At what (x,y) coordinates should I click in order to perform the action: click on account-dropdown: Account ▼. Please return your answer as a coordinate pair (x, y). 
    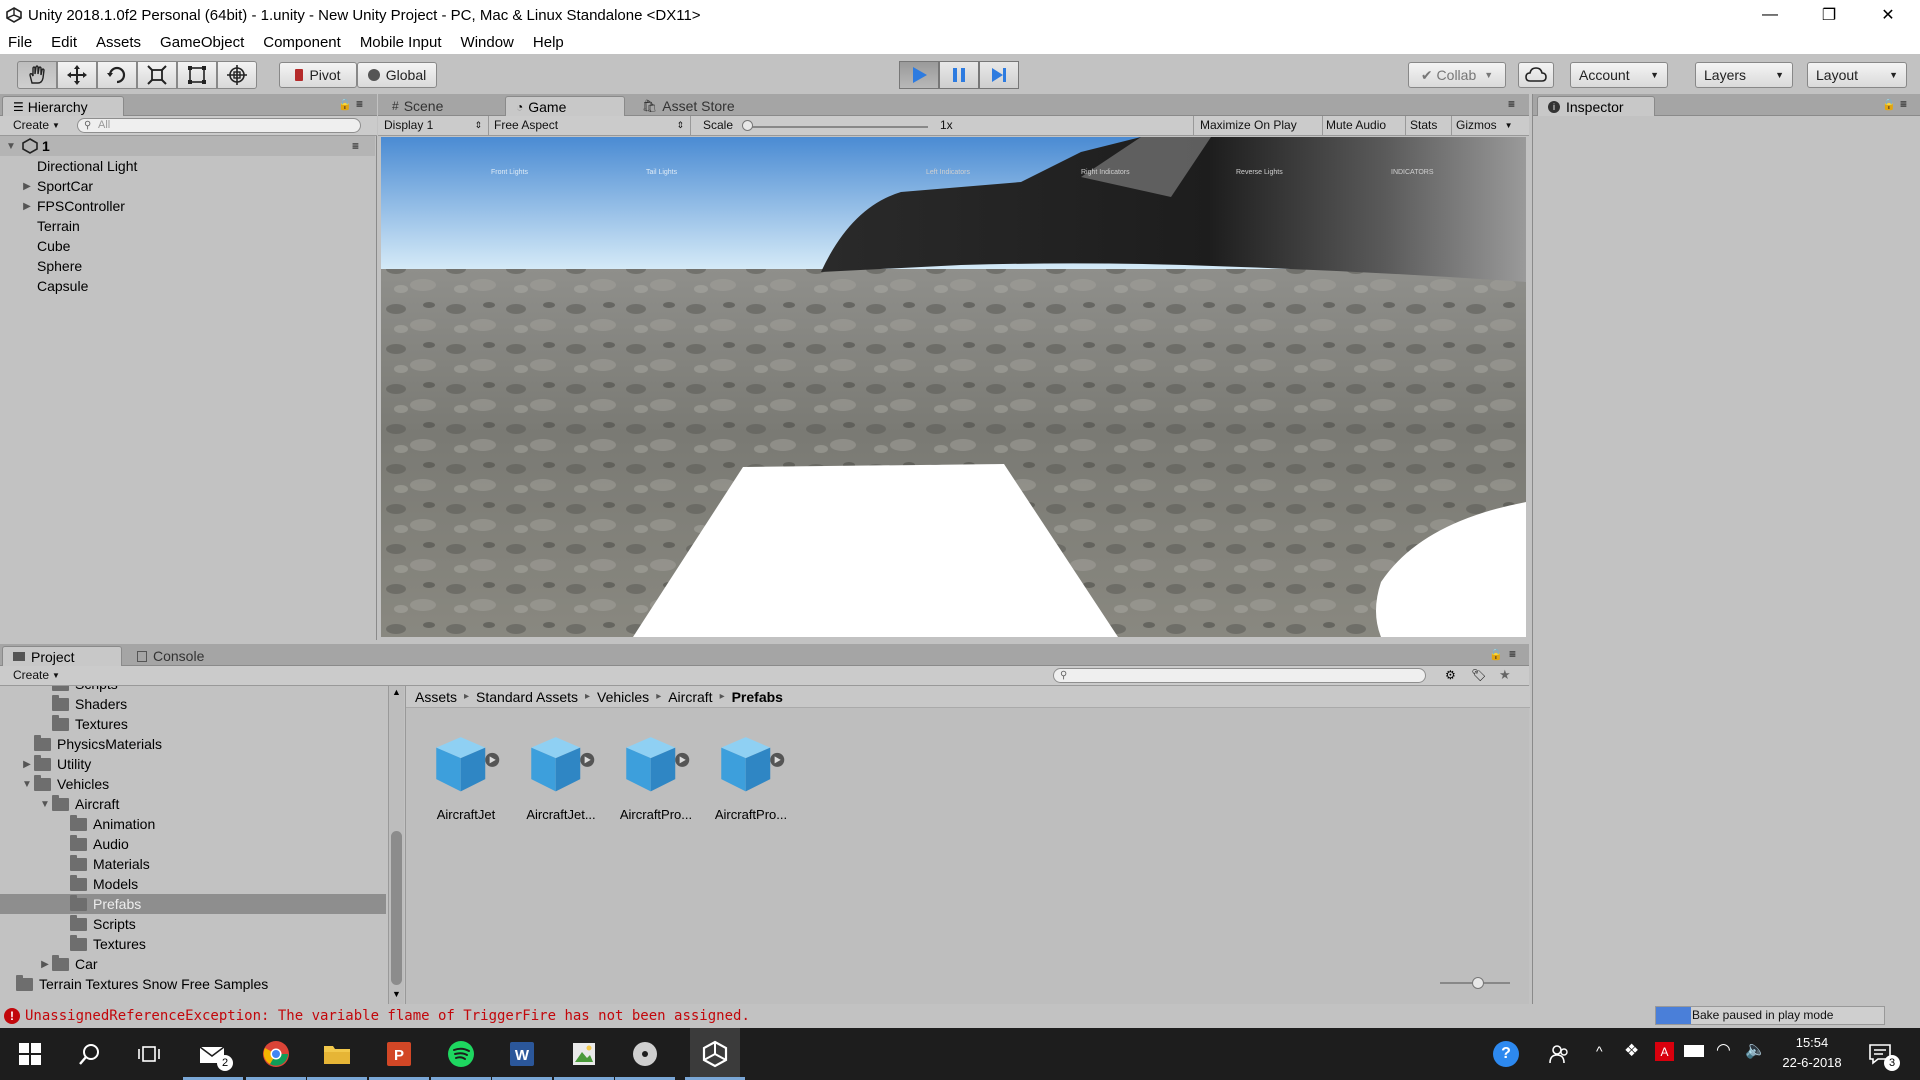
    Looking at the image, I should click on (1619, 75).